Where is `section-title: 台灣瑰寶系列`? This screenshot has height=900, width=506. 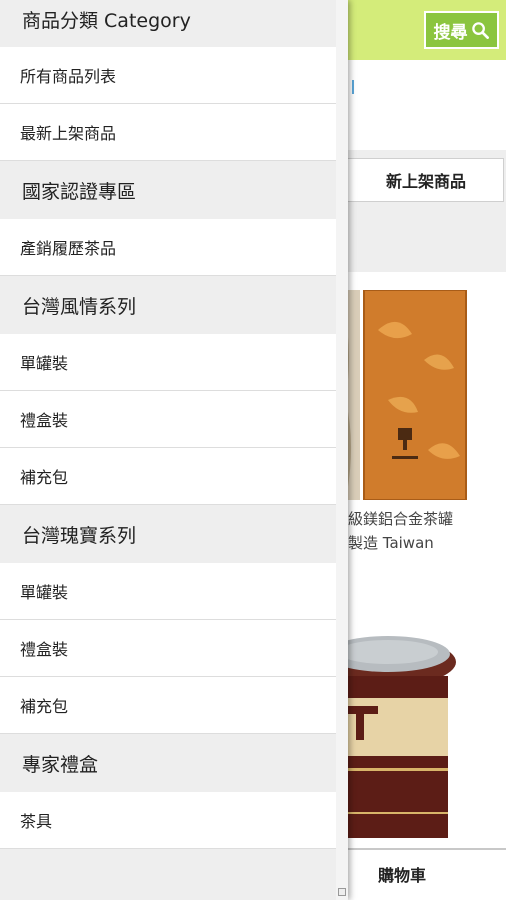
section-title: 台灣瑰寶系列 is located at coordinates (79, 535).